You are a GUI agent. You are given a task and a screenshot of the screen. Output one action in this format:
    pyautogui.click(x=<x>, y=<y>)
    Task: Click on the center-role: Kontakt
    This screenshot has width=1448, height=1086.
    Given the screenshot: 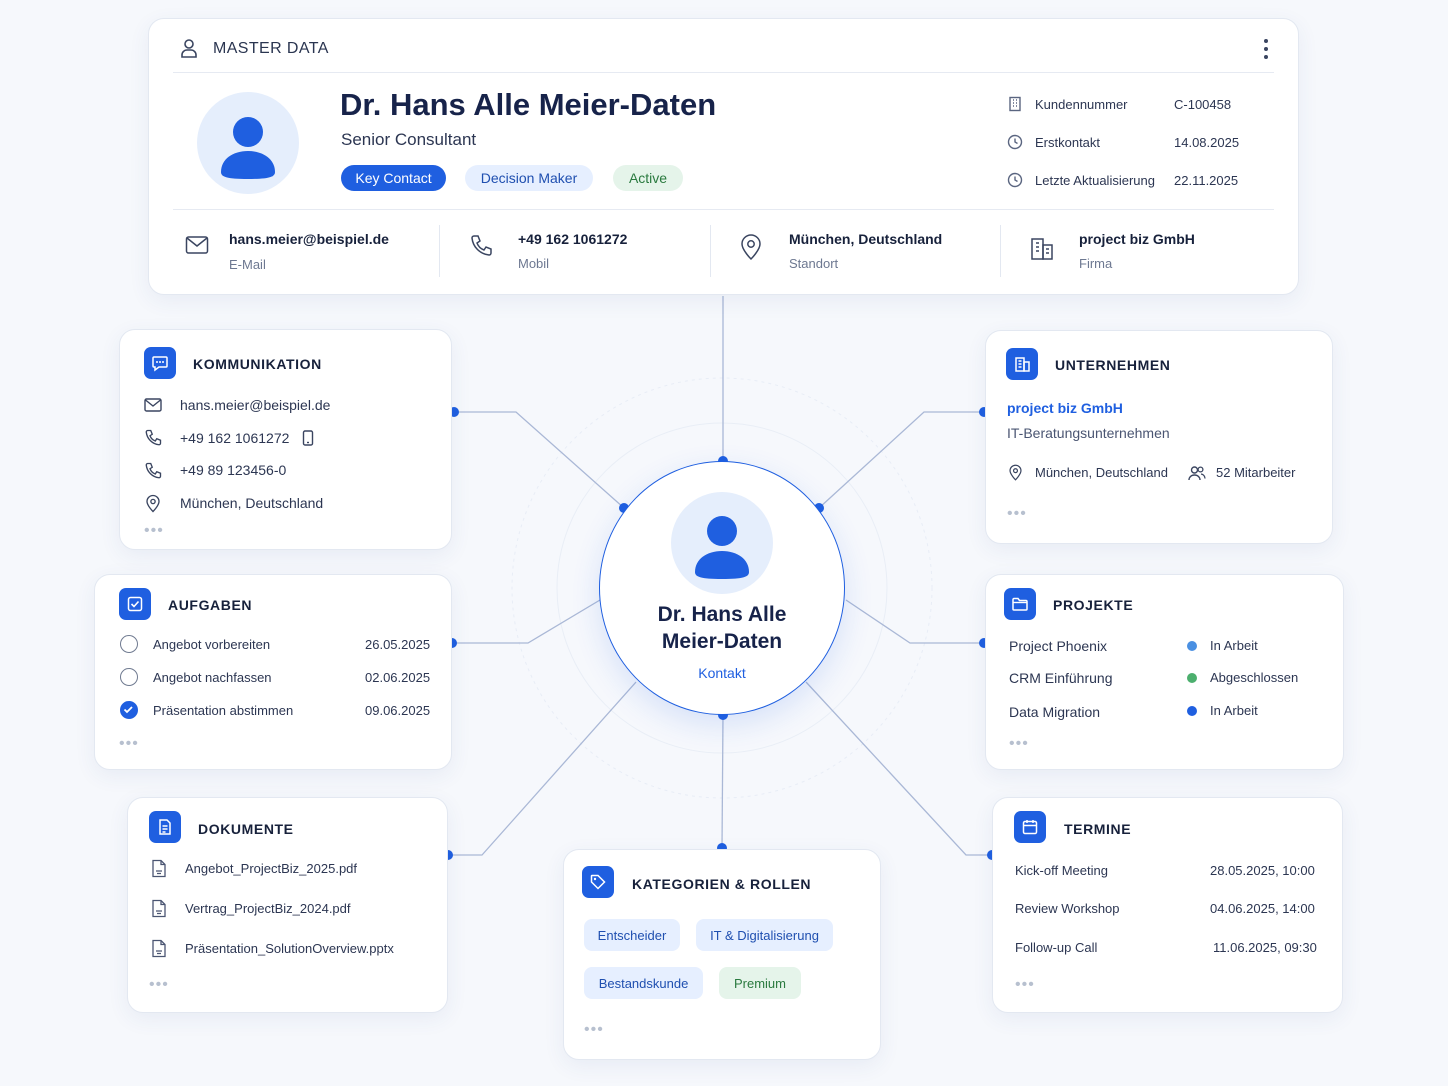 What is the action you would take?
    pyautogui.click(x=722, y=673)
    